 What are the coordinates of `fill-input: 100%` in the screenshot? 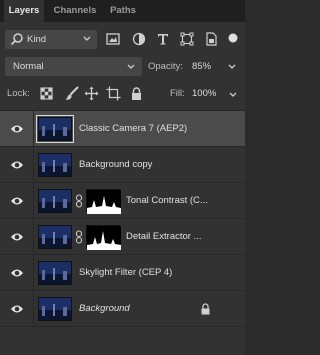 It's located at (214, 94).